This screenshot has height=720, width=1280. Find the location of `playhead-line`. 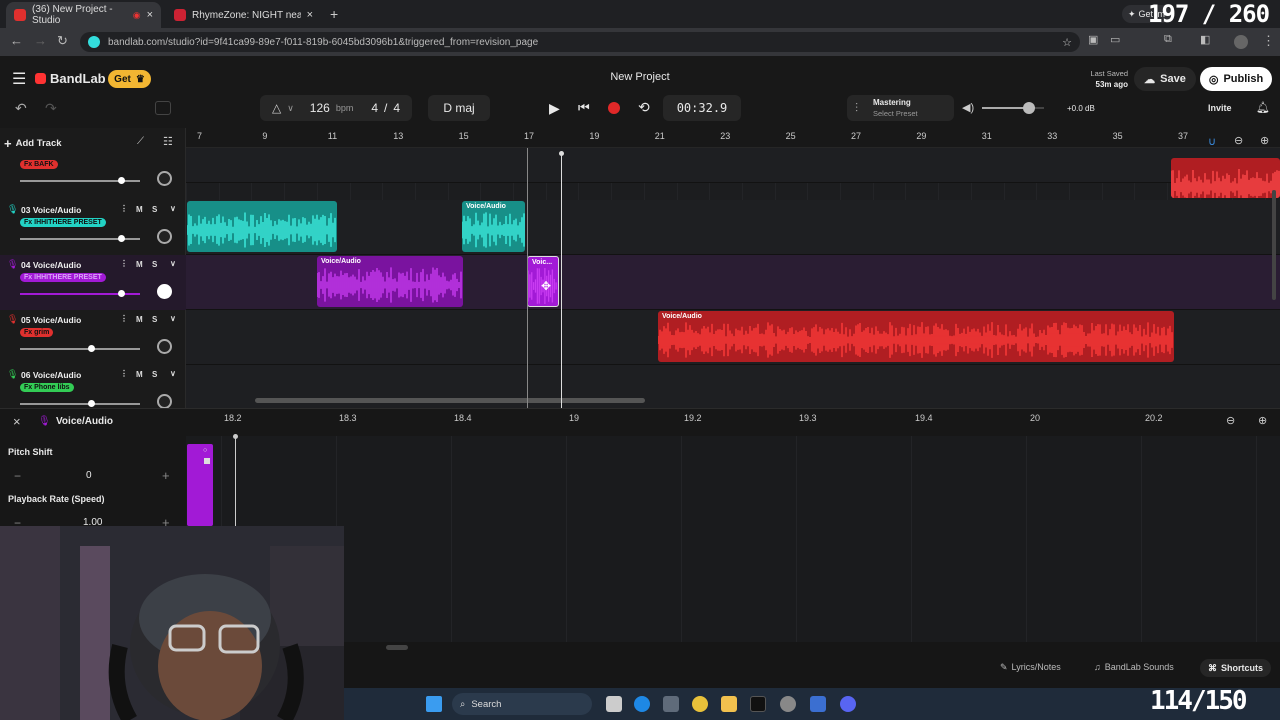

playhead-line is located at coordinates (561, 280).